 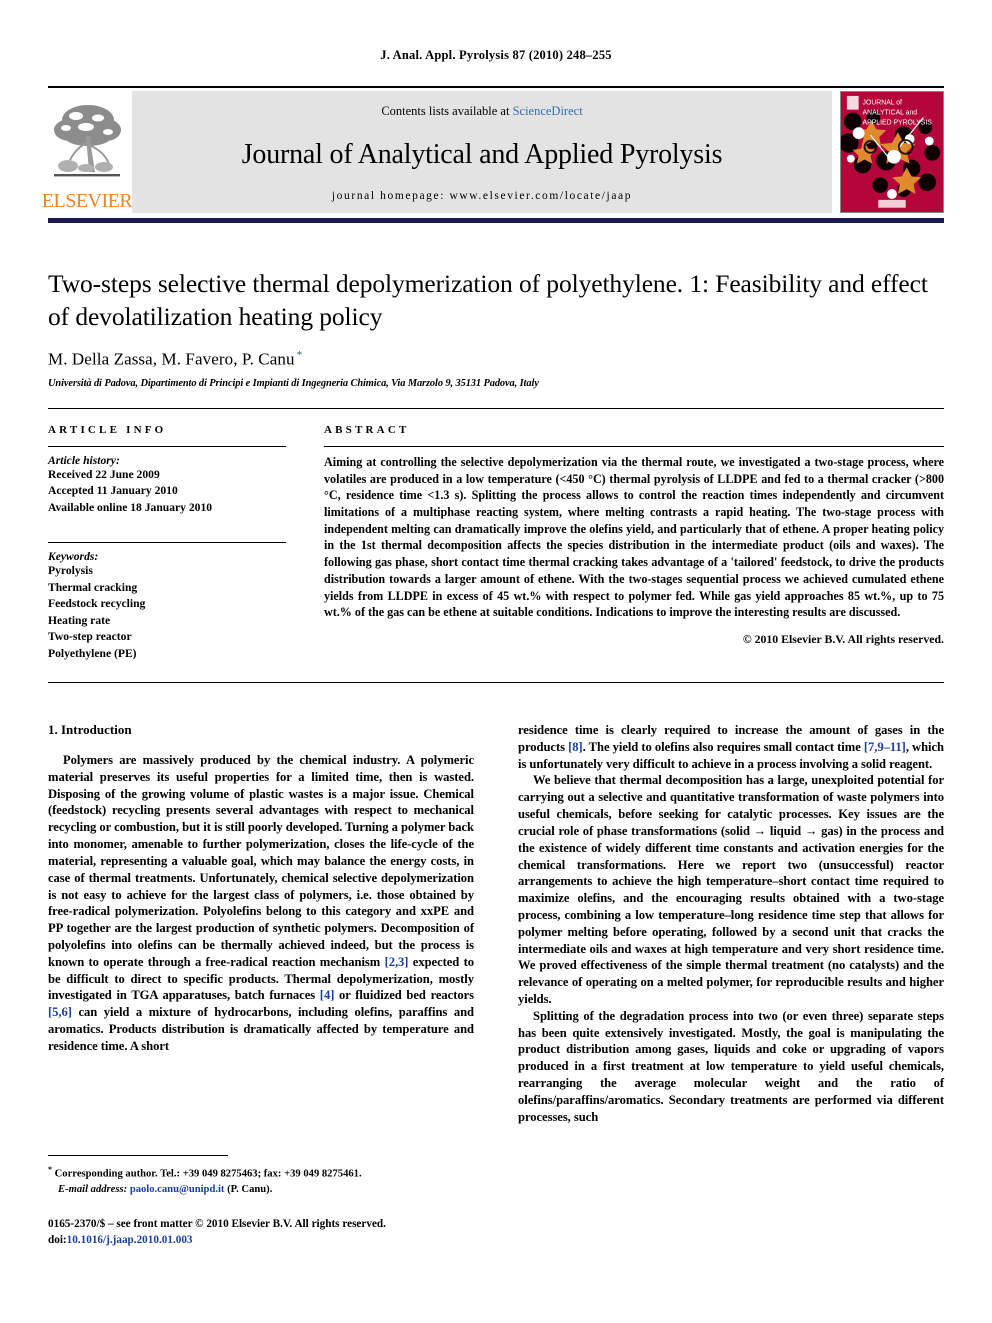 What do you see at coordinates (104, 474) in the screenshot?
I see `article-history-item: Received 22 June 2009` at bounding box center [104, 474].